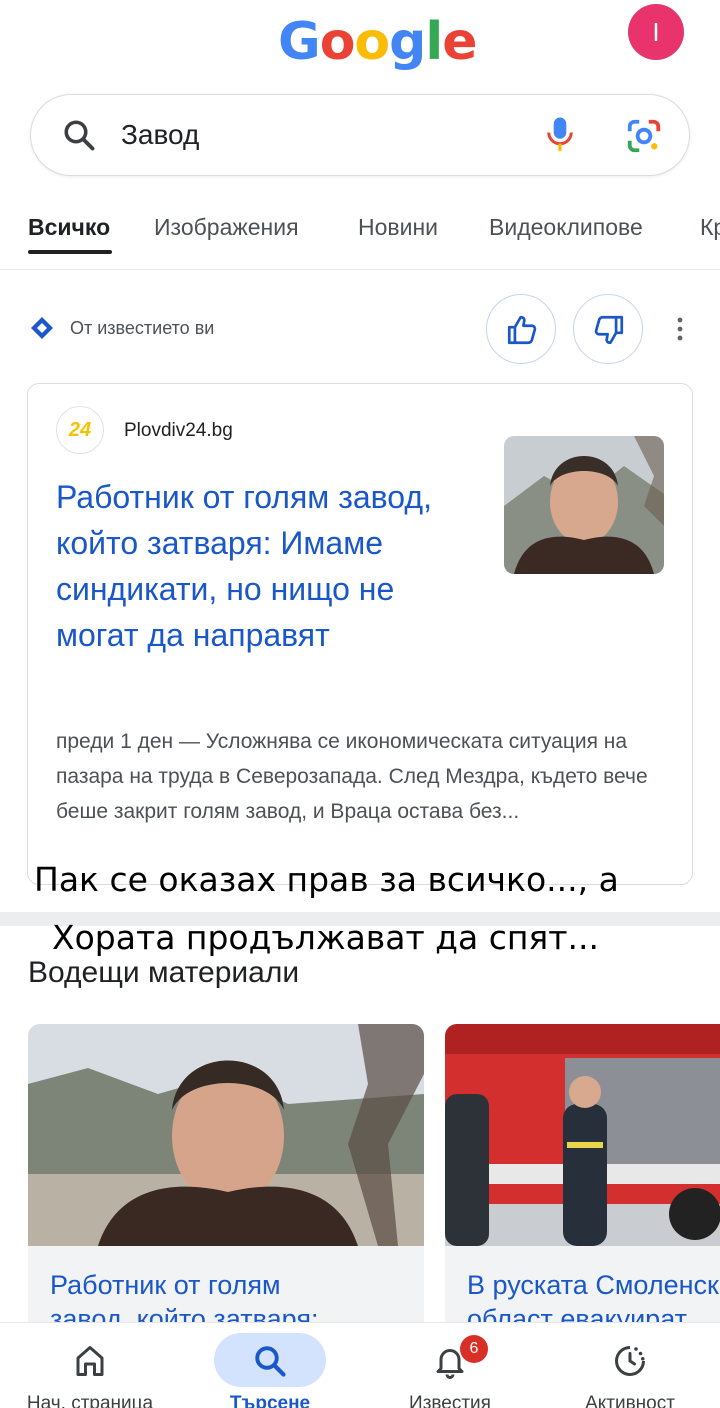 This screenshot has width=720, height=1408. I want to click on tab-more: Кр, so click(710, 227).